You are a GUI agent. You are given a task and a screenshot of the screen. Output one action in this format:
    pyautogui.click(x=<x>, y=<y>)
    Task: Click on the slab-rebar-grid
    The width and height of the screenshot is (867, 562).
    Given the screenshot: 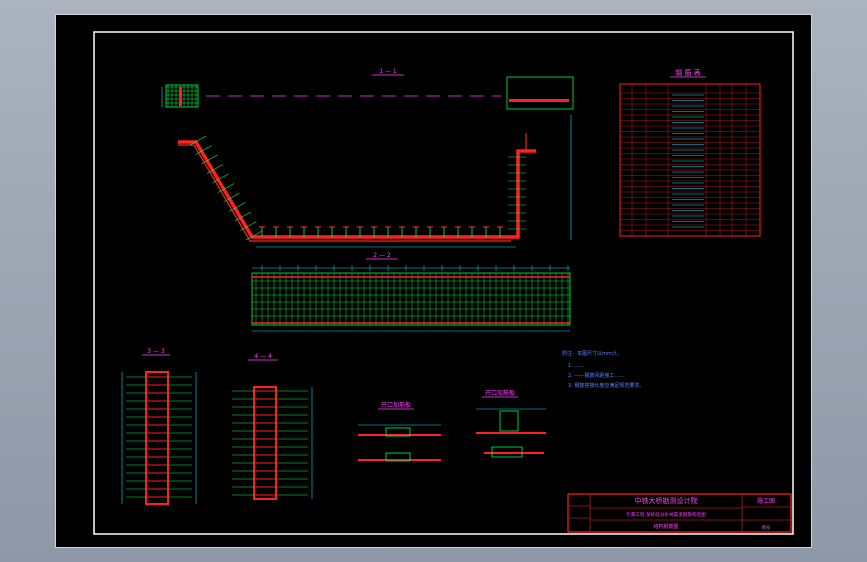 What is the action you would take?
    pyautogui.click(x=411, y=295)
    